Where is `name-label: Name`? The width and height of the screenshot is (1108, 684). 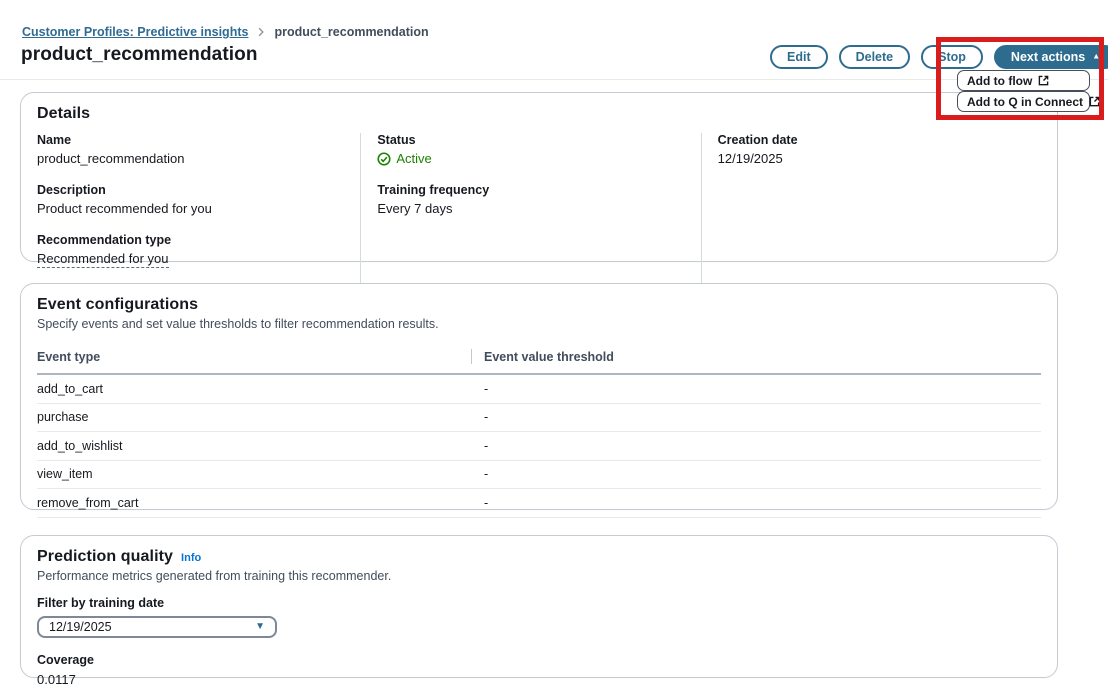 name-label: Name is located at coordinates (54, 140).